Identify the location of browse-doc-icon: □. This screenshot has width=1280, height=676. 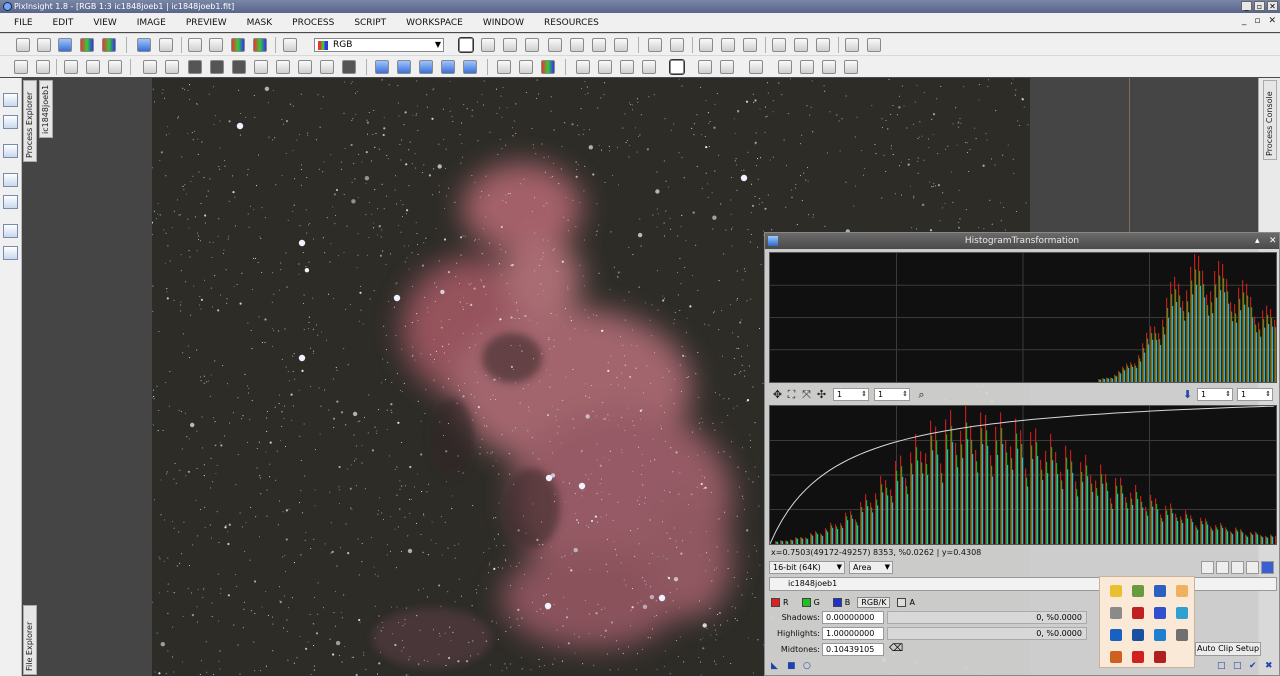
(1221, 666).